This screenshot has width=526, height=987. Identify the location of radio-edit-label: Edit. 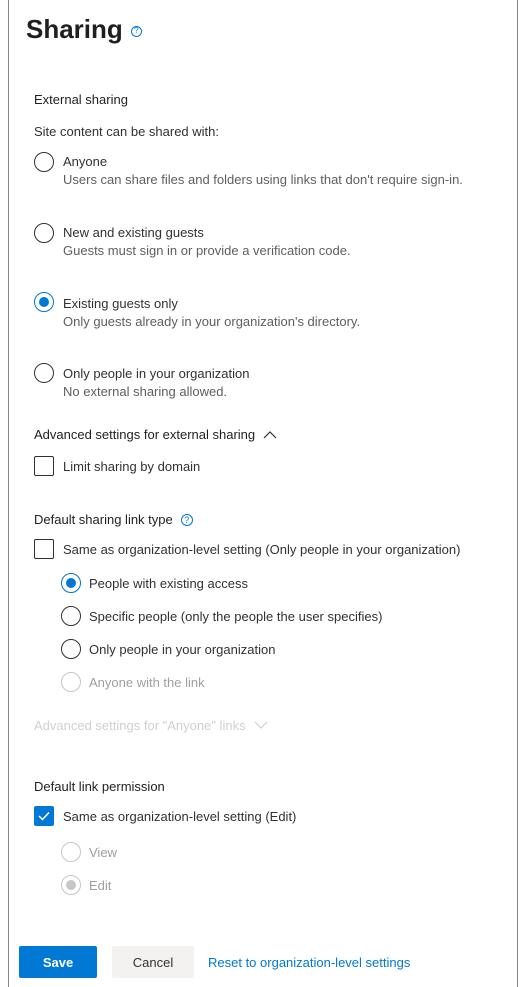
(100, 885).